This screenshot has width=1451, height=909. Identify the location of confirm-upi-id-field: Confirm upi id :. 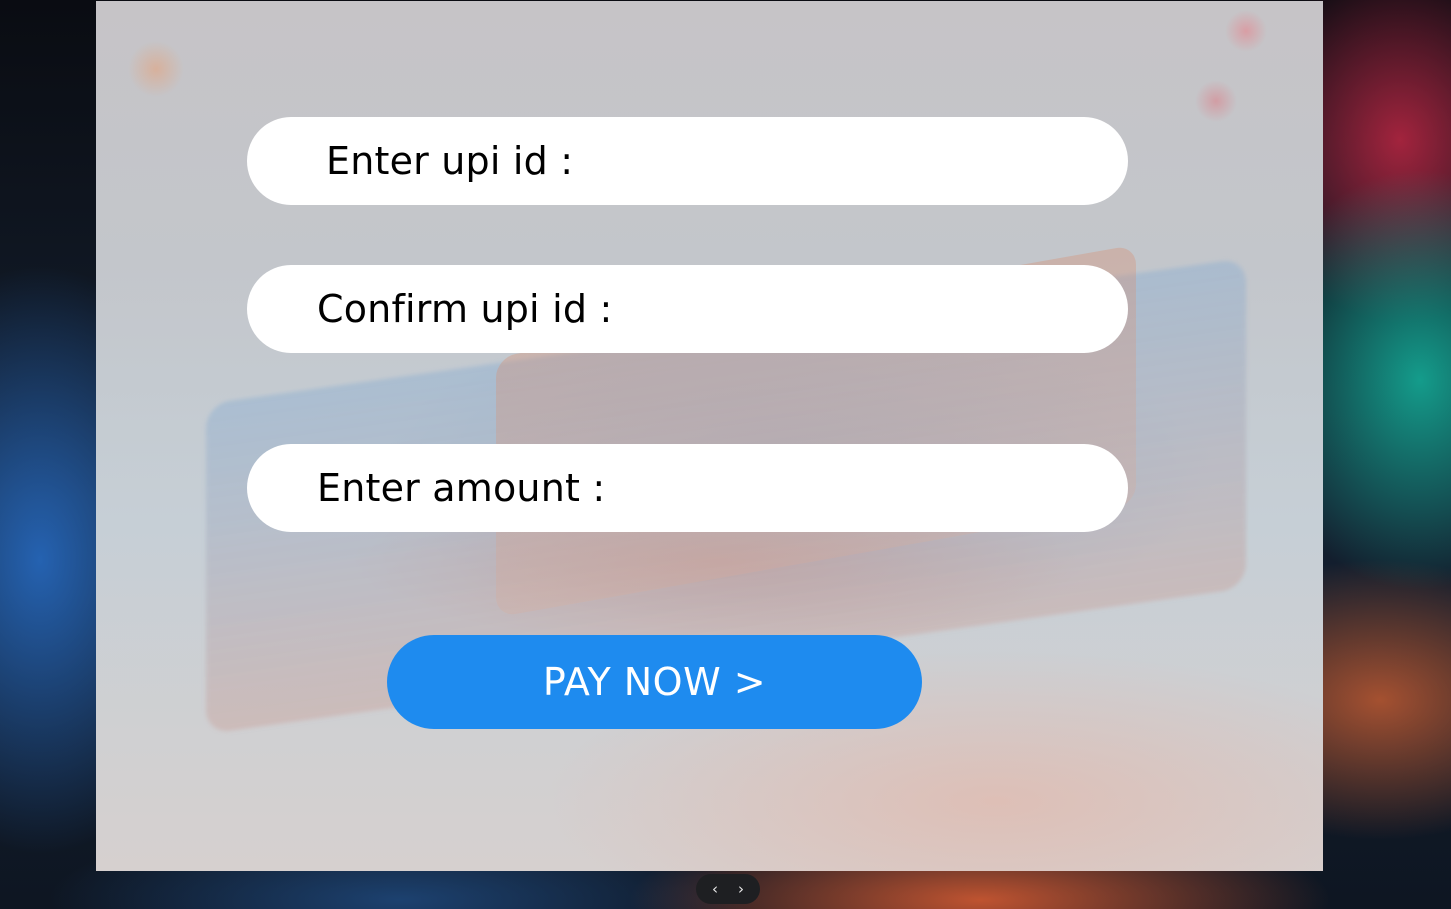
(687, 309).